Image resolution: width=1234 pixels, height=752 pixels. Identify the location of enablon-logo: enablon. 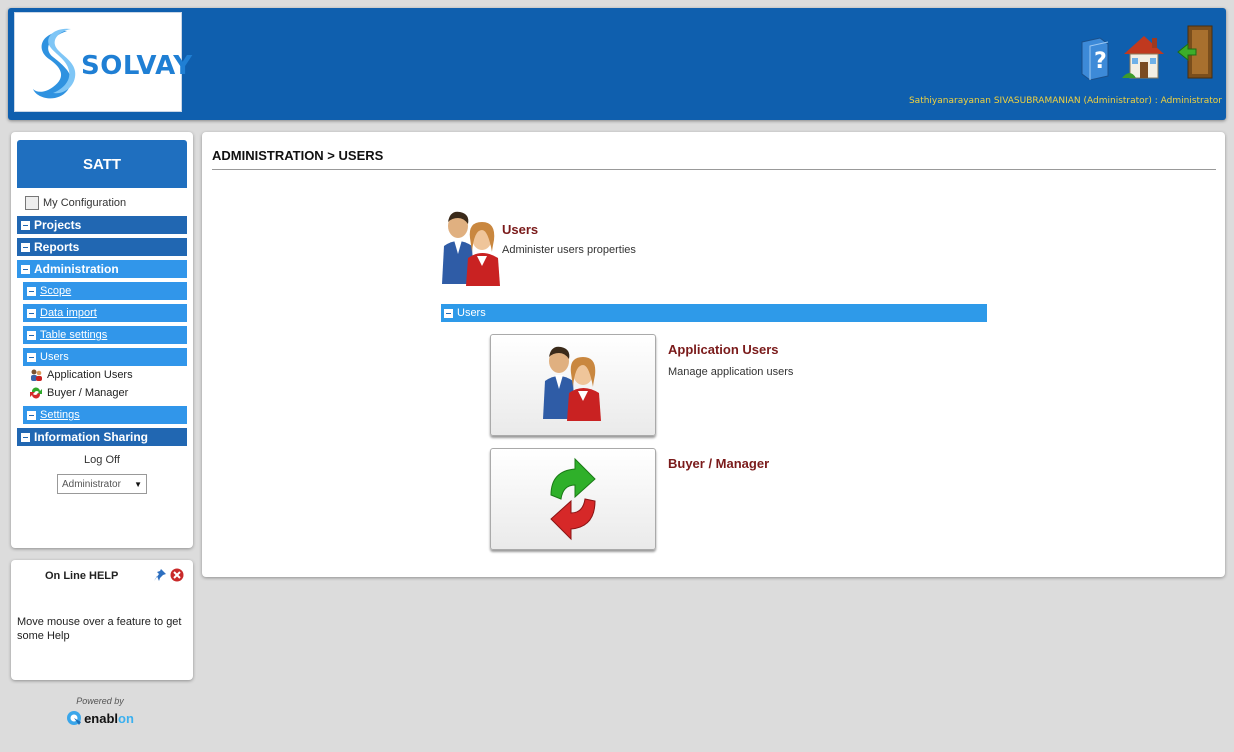
(100, 718).